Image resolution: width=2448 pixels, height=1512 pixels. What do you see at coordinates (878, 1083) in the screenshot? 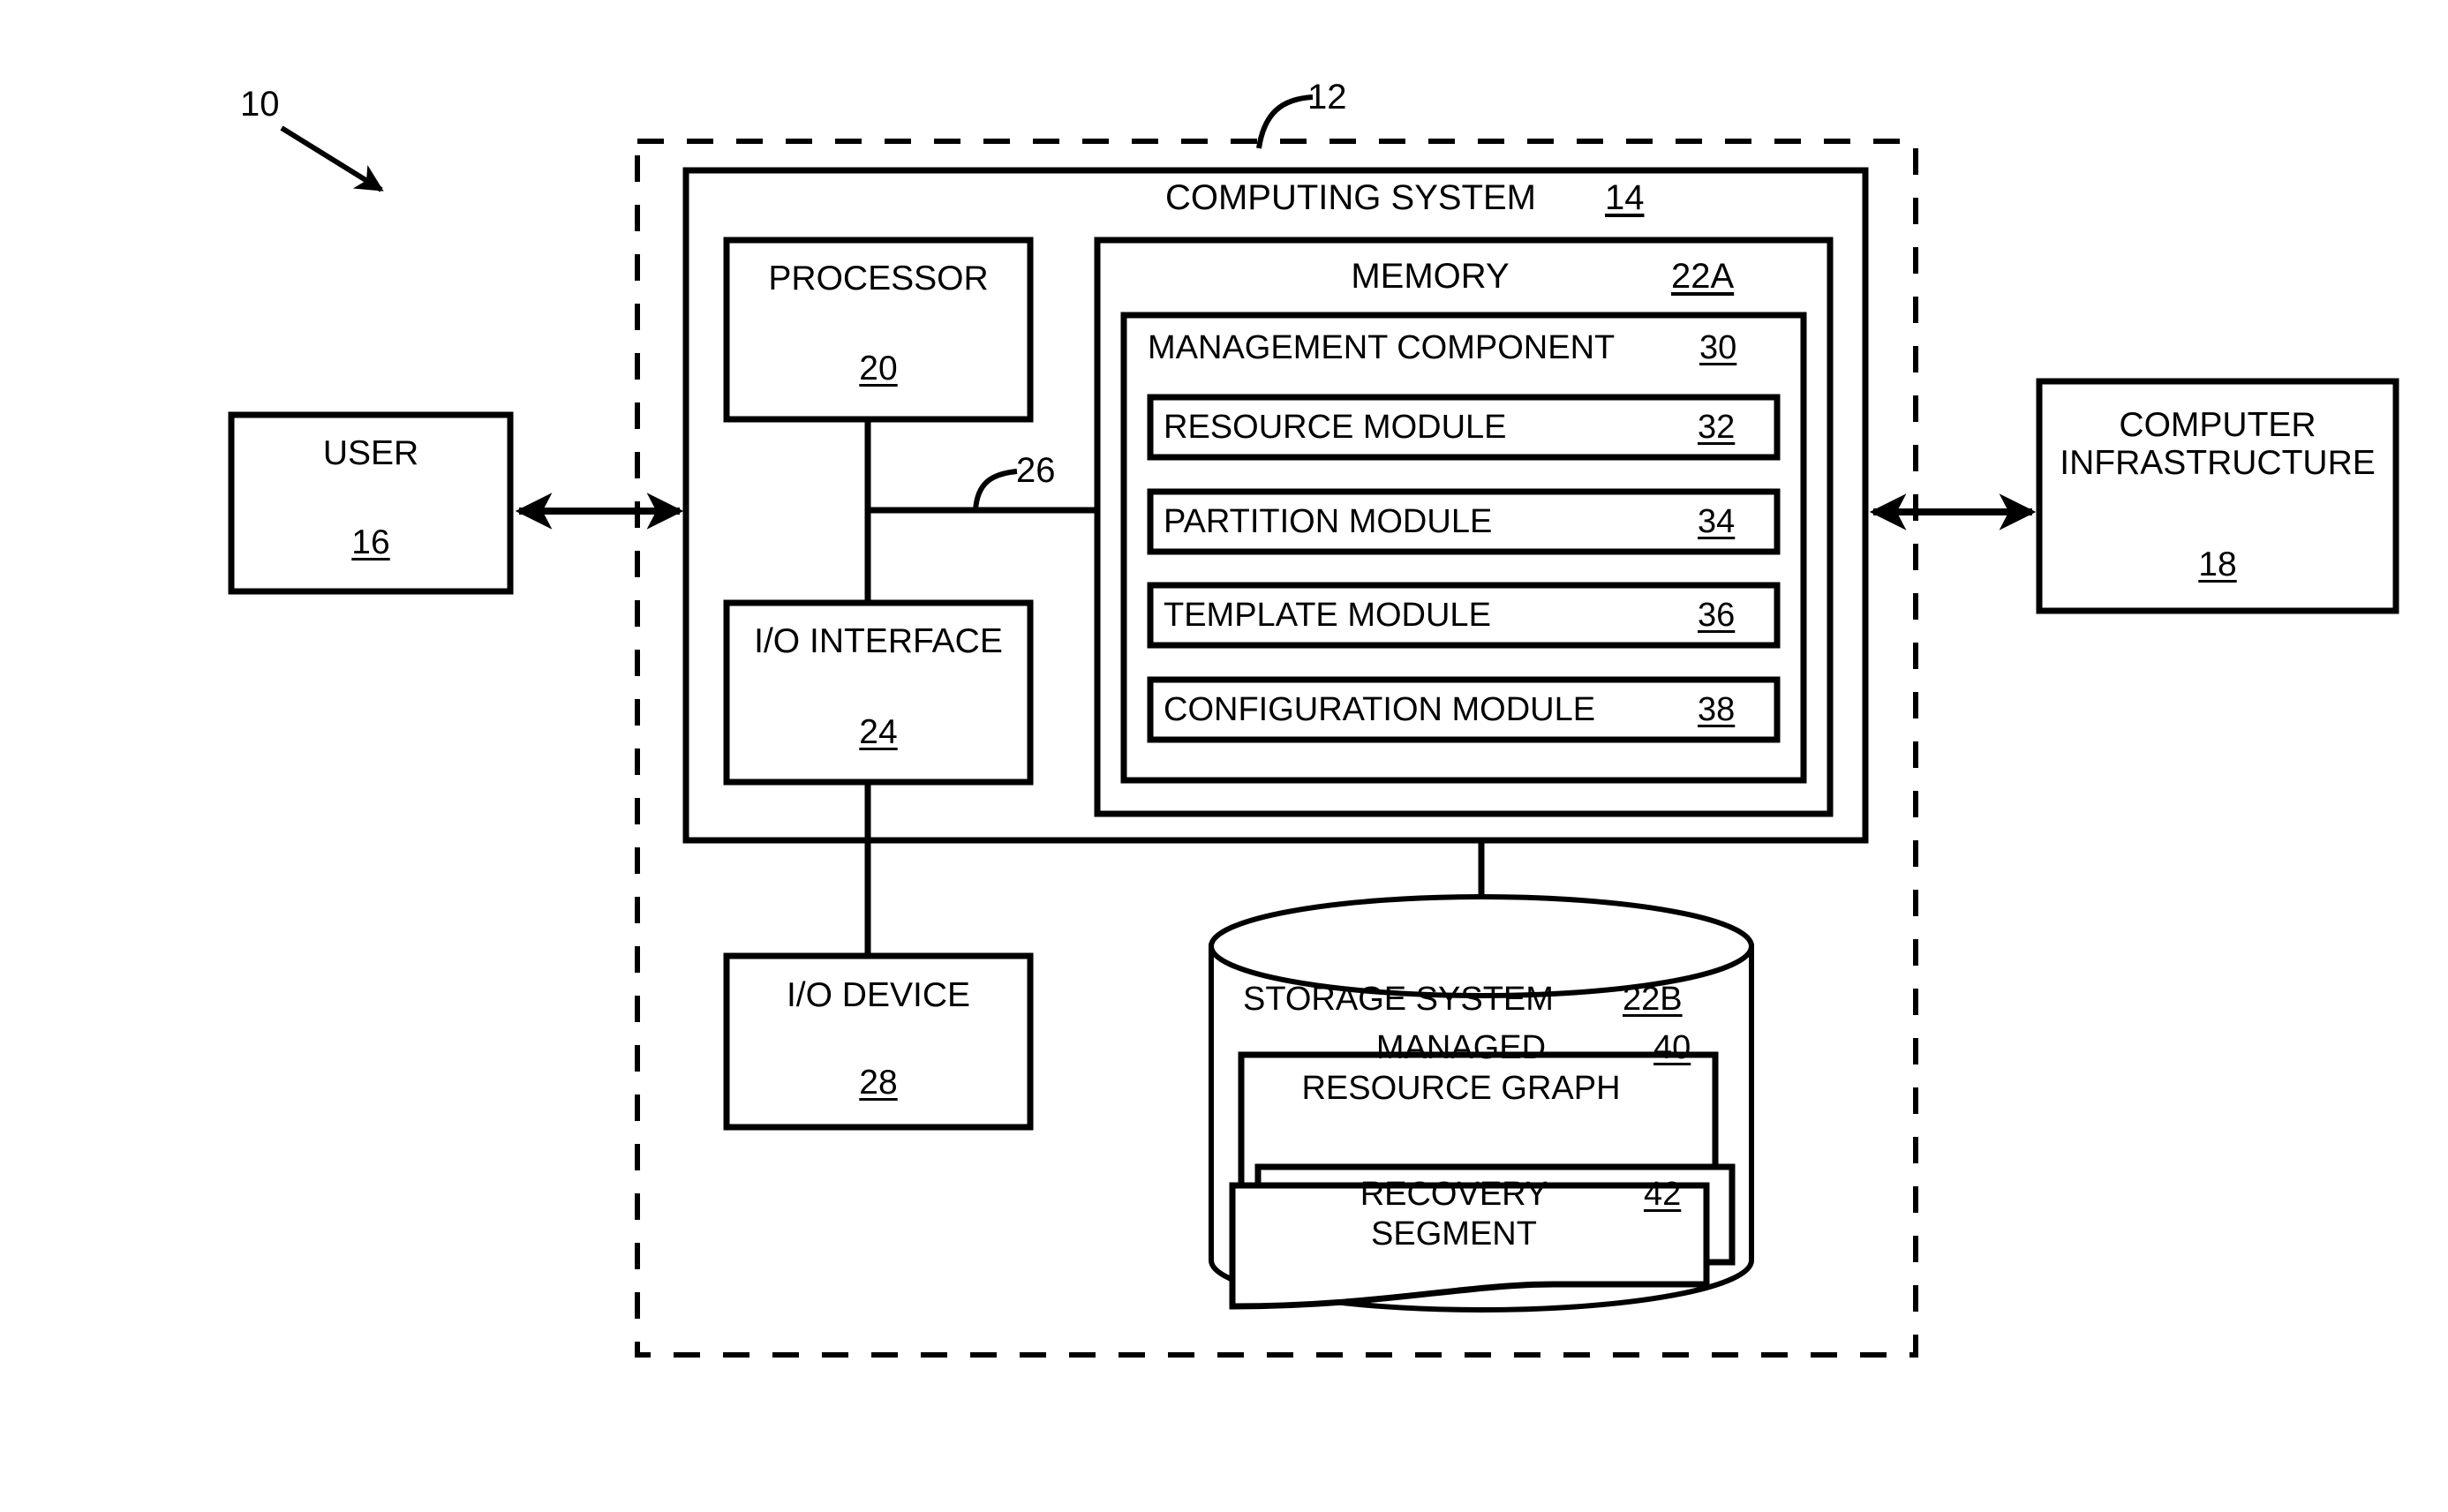
I see `io-device-ref: 28` at bounding box center [878, 1083].